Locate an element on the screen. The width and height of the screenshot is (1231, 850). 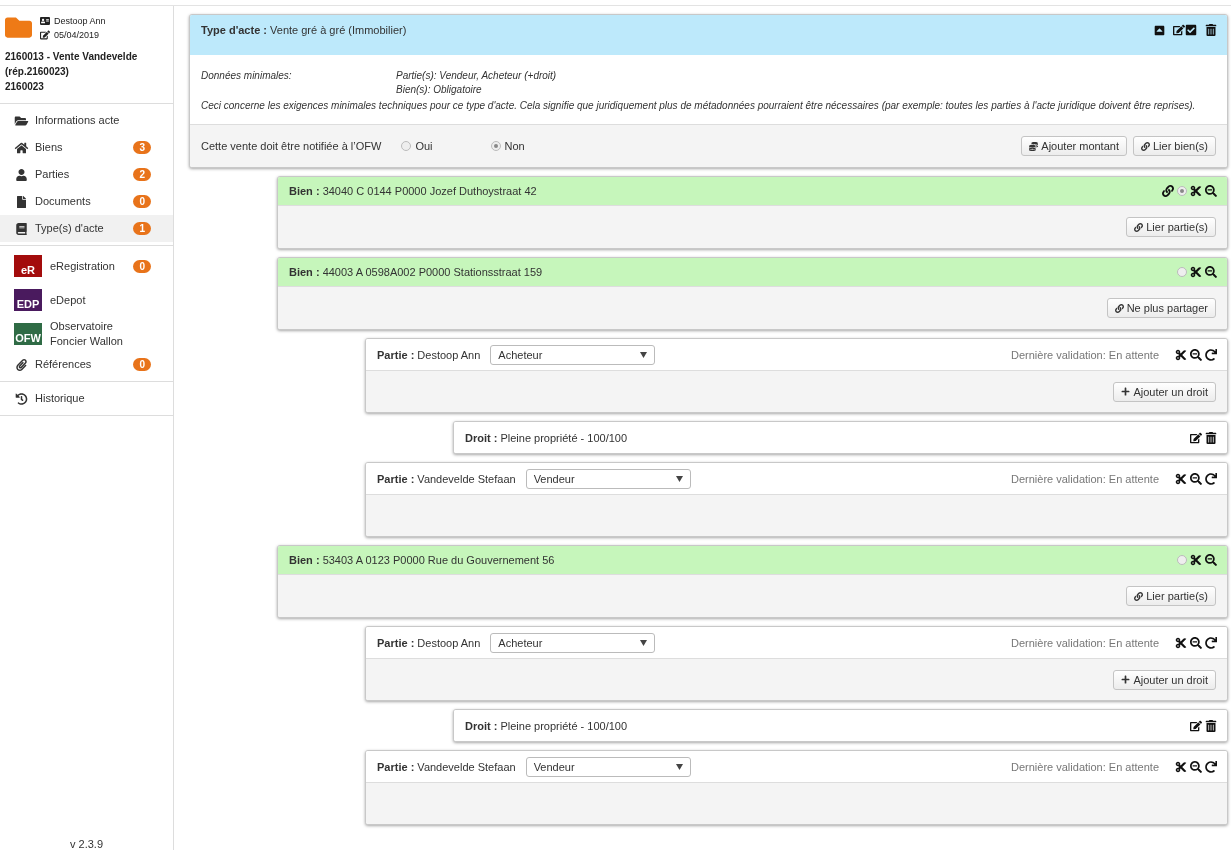
sidebar-item: Historique is located at coordinates (86, 398).